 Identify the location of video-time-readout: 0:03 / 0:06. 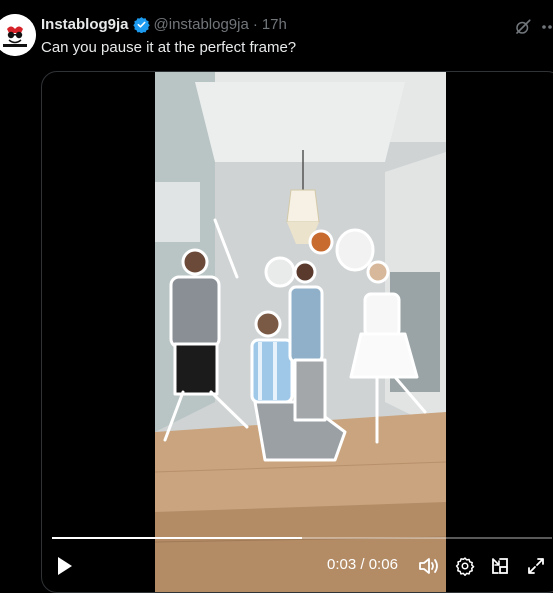
(362, 564).